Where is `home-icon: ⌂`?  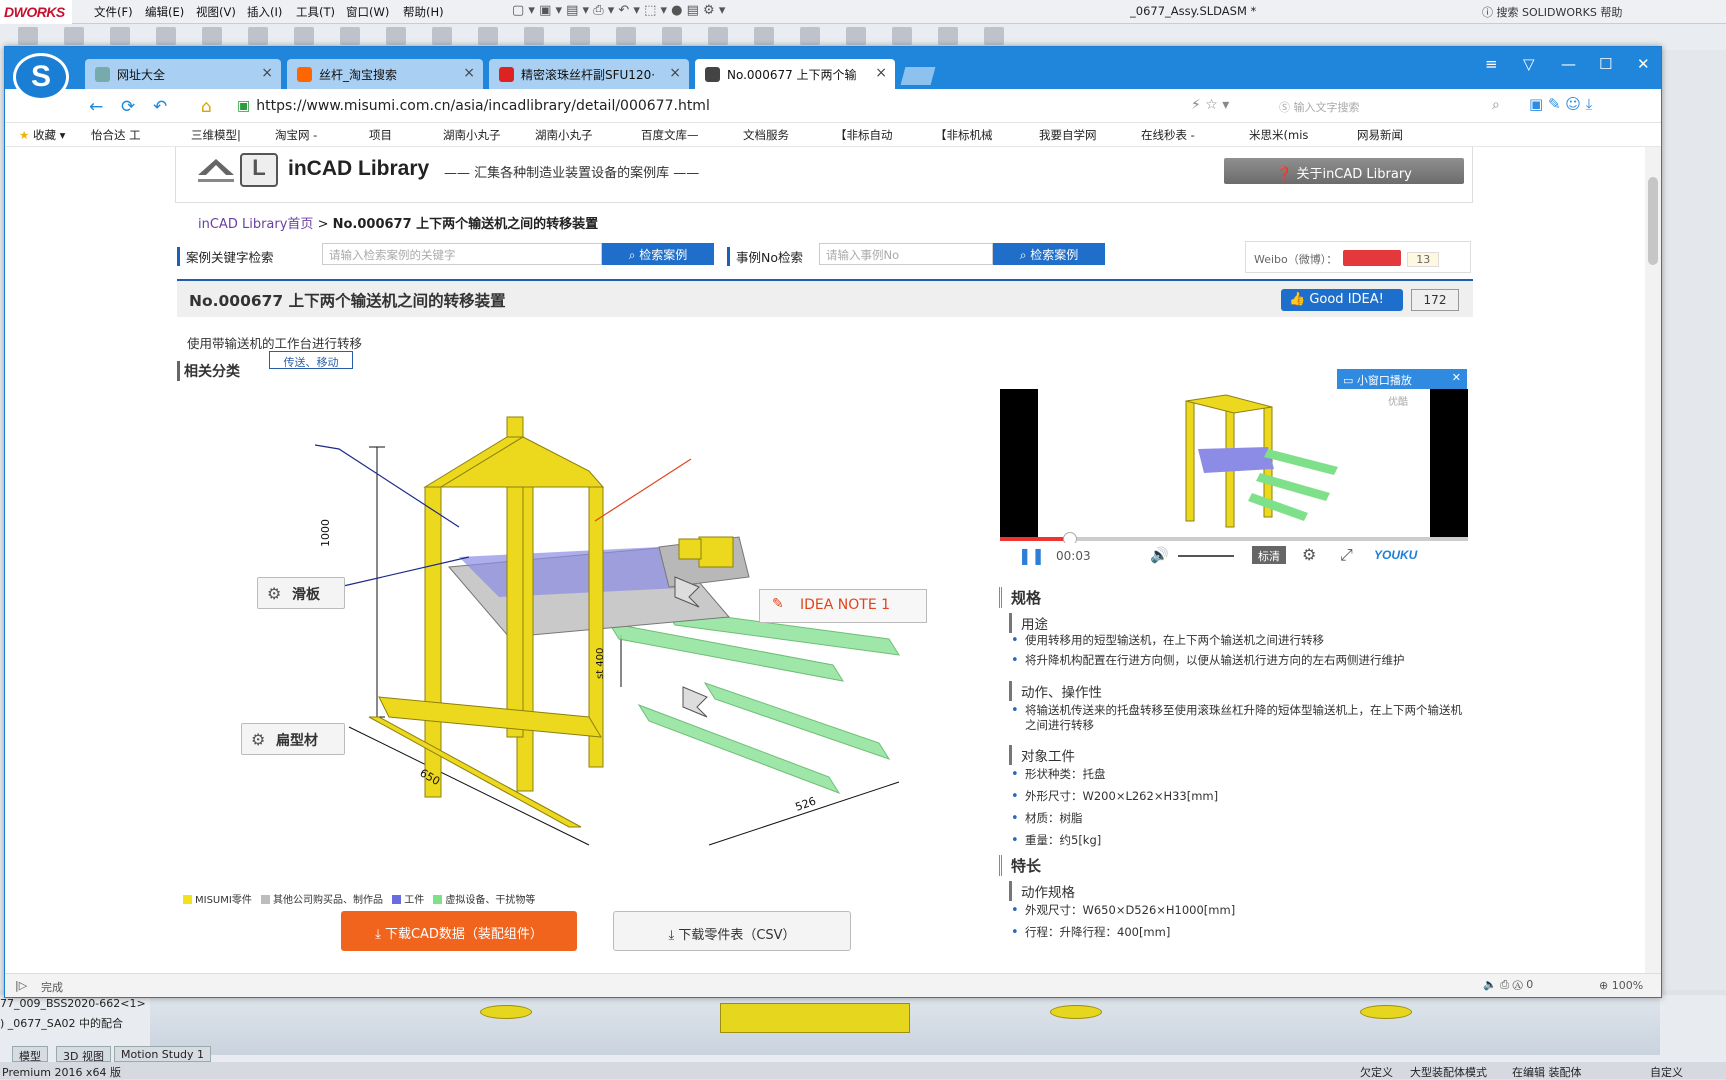 home-icon: ⌂ is located at coordinates (206, 107).